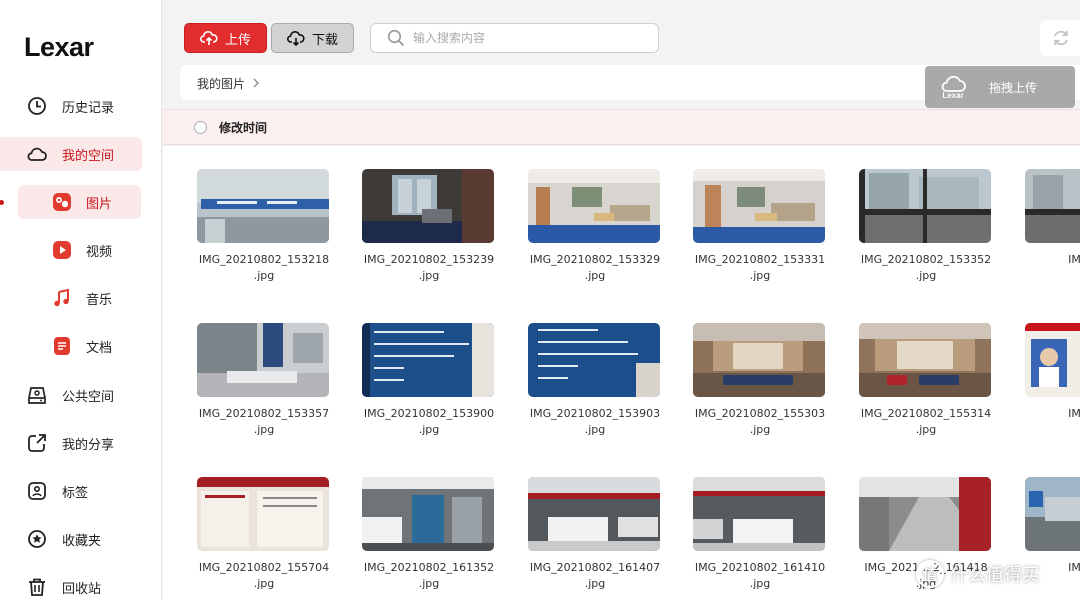 The image size is (1080, 600). I want to click on clock-icon, so click(37, 106).